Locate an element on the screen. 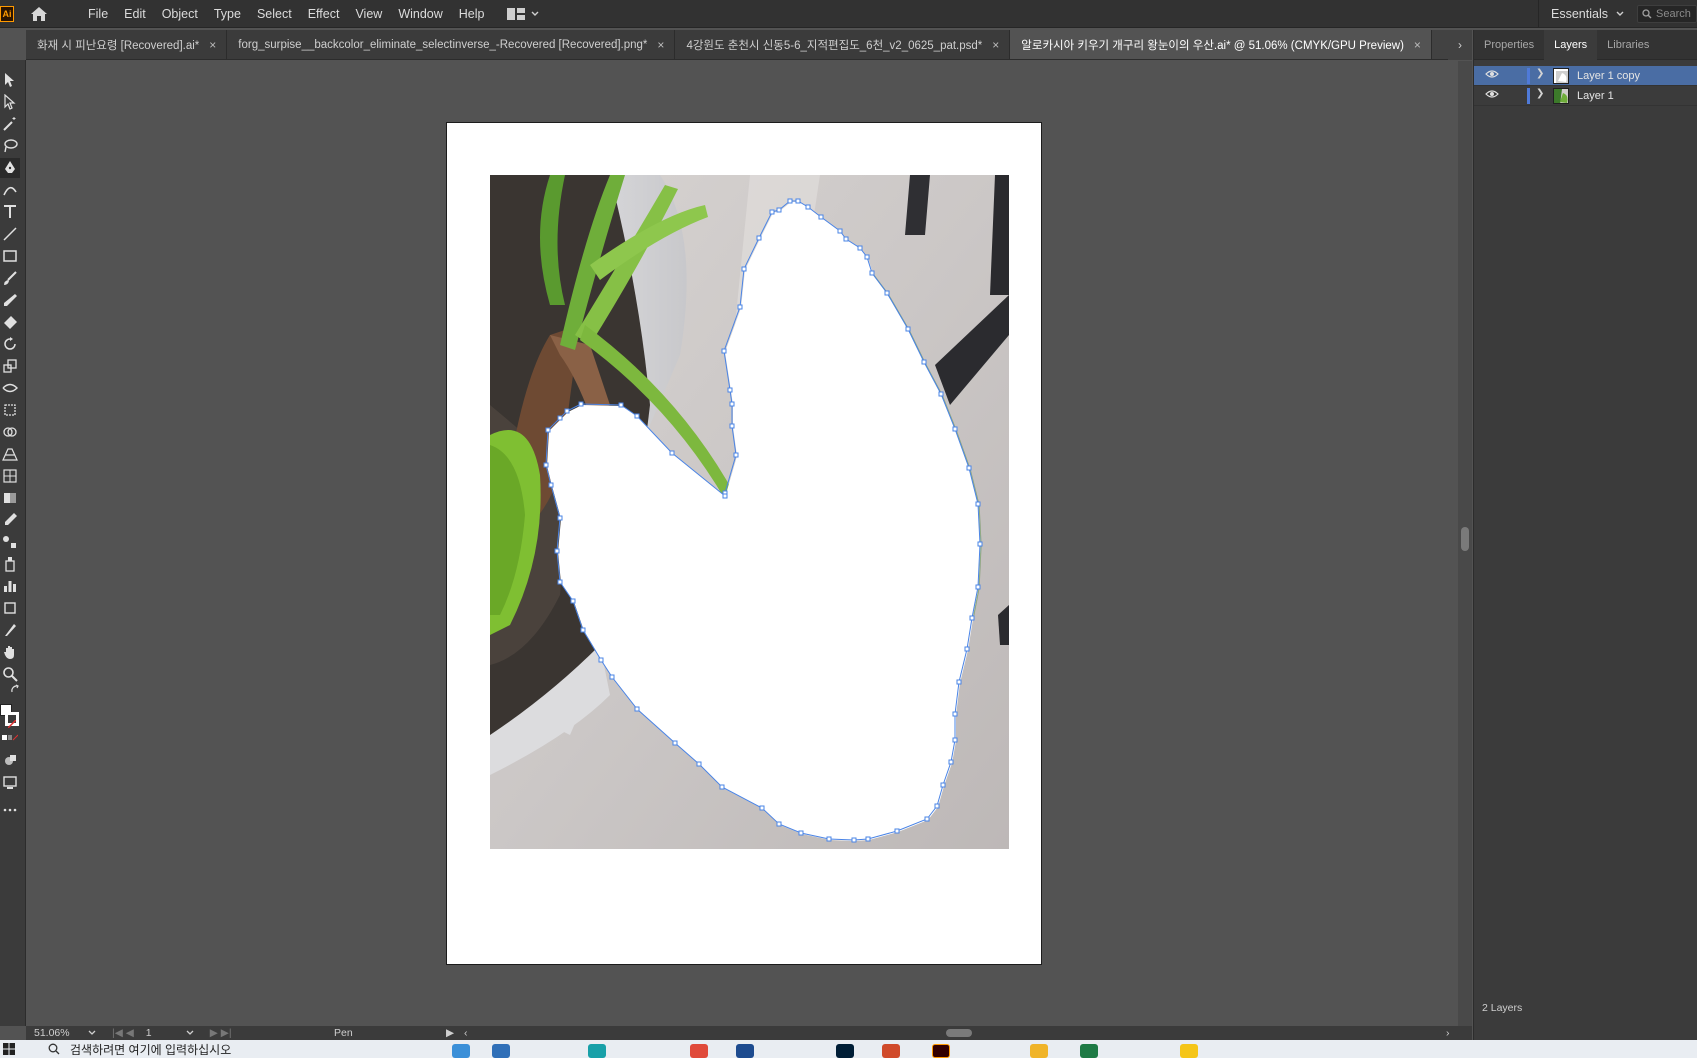  menu-select: Select is located at coordinates (274, 14).